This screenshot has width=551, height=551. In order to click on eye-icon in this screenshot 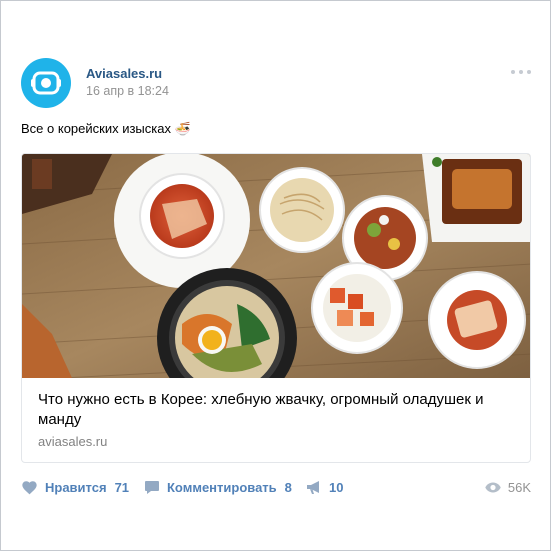, I will do `click(493, 487)`.